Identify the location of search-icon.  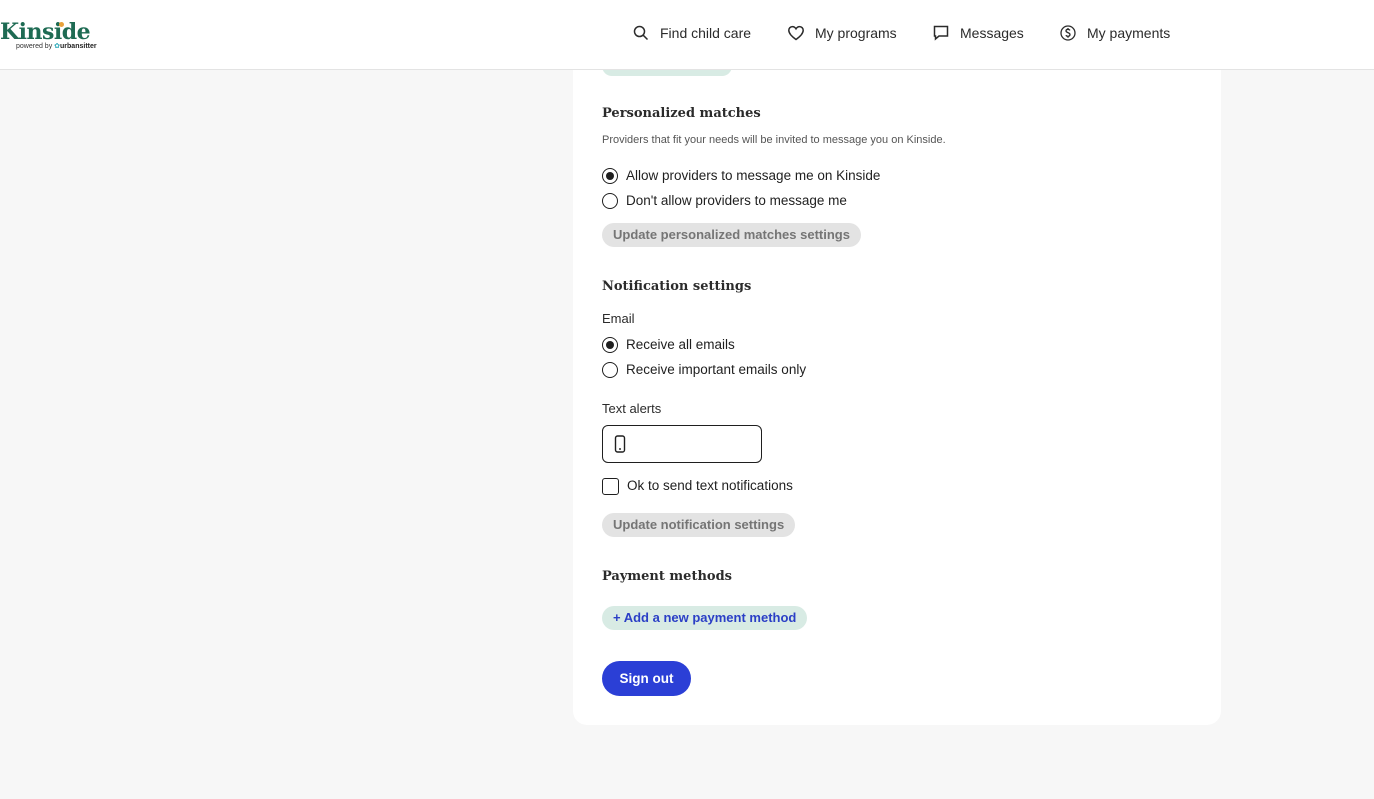
(641, 33).